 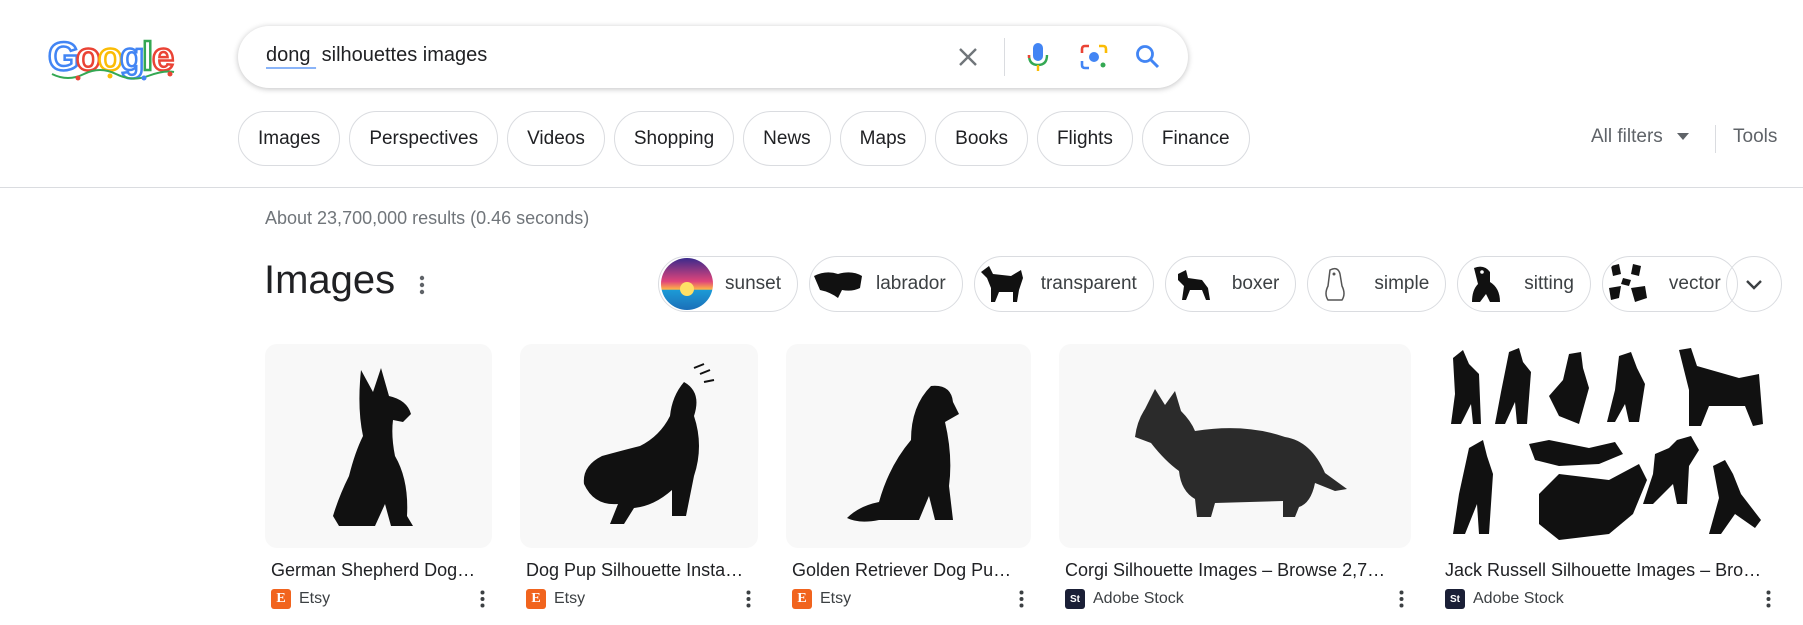 I want to click on image-result: Golden Retriever Dog Pu… E Etsy, so click(x=908, y=476).